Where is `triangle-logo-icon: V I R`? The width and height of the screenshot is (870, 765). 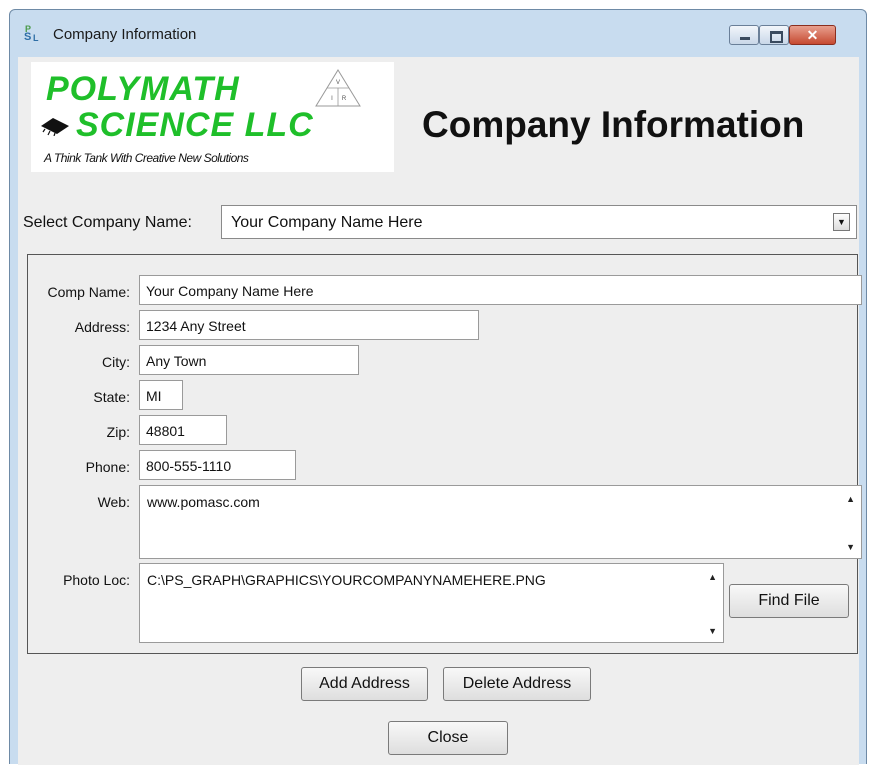
triangle-logo-icon: V I R is located at coordinates (338, 88).